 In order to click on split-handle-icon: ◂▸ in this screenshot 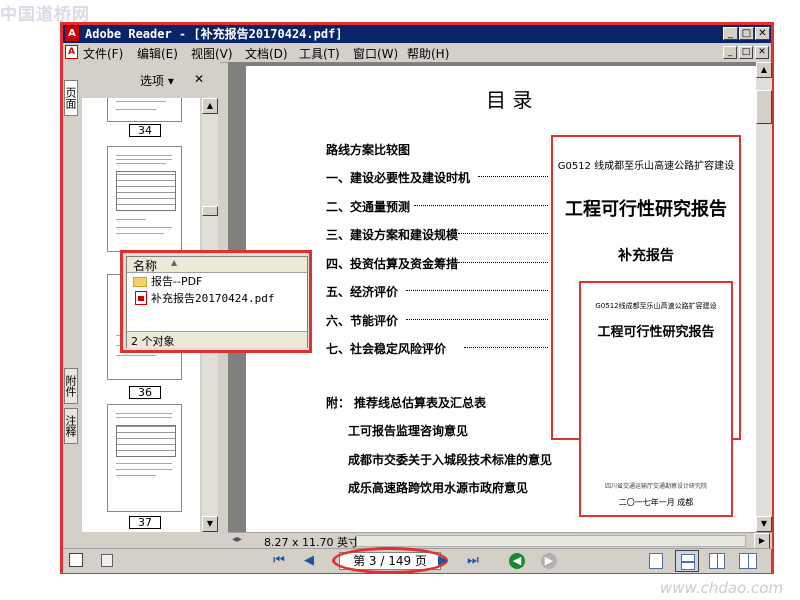, I will do `click(237, 539)`.